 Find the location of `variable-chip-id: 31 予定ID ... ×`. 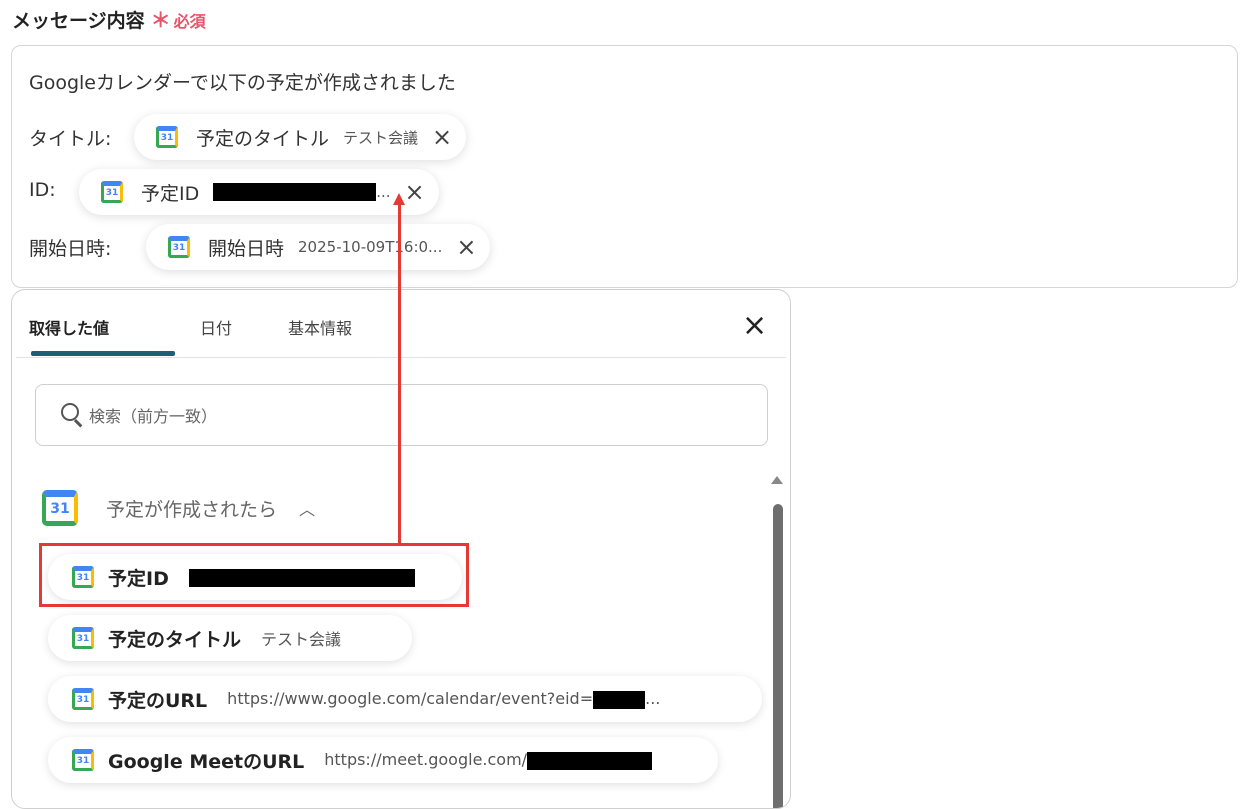

variable-chip-id: 31 予定ID ... × is located at coordinates (259, 192).